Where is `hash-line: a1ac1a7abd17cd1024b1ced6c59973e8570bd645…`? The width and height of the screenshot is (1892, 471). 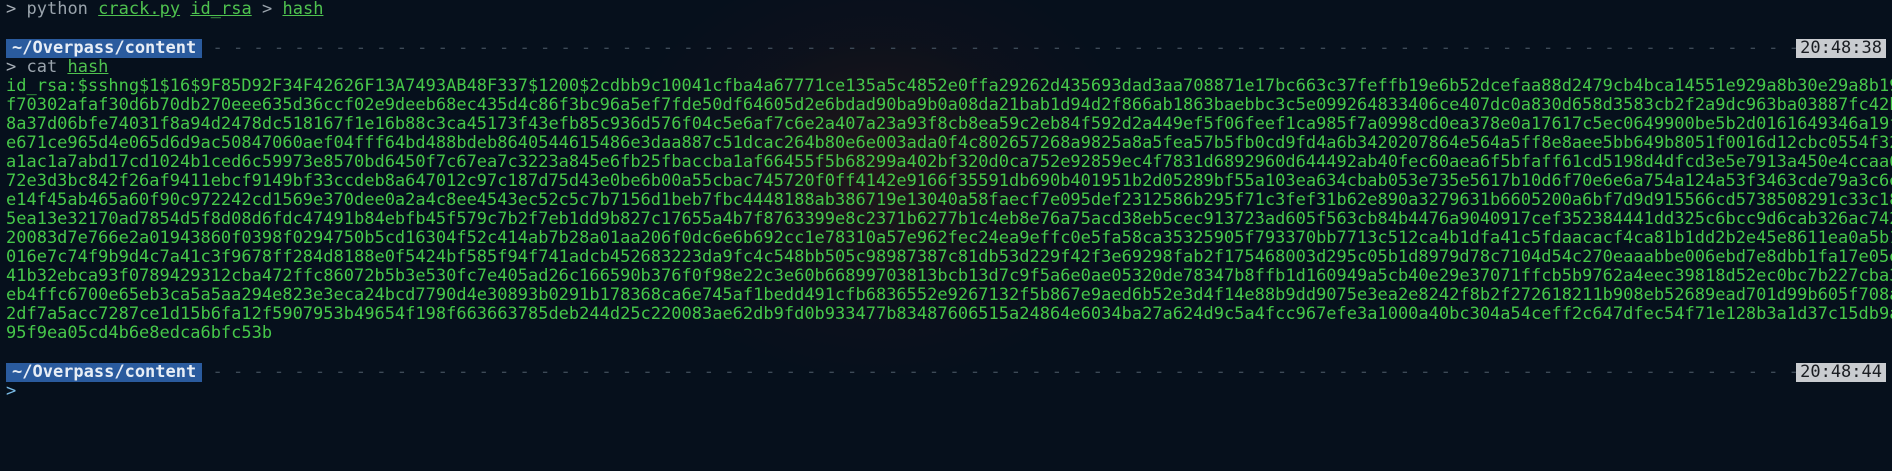 hash-line: a1ac1a7abd17cd1024b1ced6c59973e8570bd645… is located at coordinates (949, 162).